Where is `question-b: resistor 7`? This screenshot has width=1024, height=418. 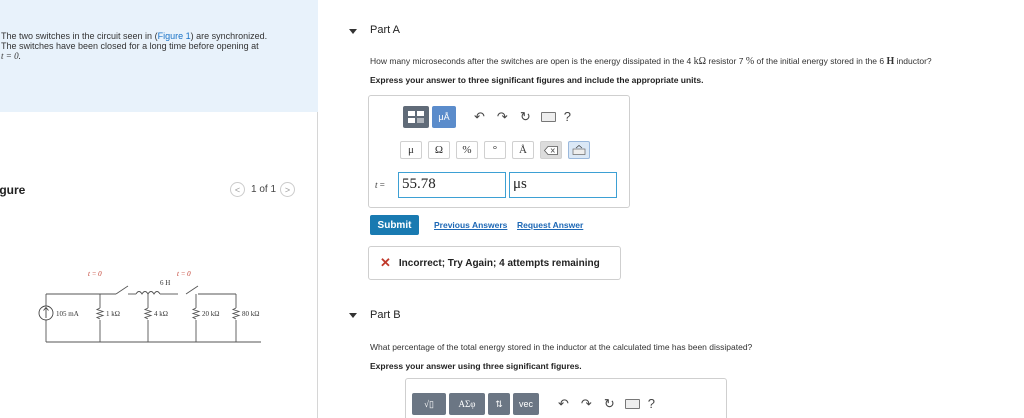 question-b: resistor 7 is located at coordinates (726, 61).